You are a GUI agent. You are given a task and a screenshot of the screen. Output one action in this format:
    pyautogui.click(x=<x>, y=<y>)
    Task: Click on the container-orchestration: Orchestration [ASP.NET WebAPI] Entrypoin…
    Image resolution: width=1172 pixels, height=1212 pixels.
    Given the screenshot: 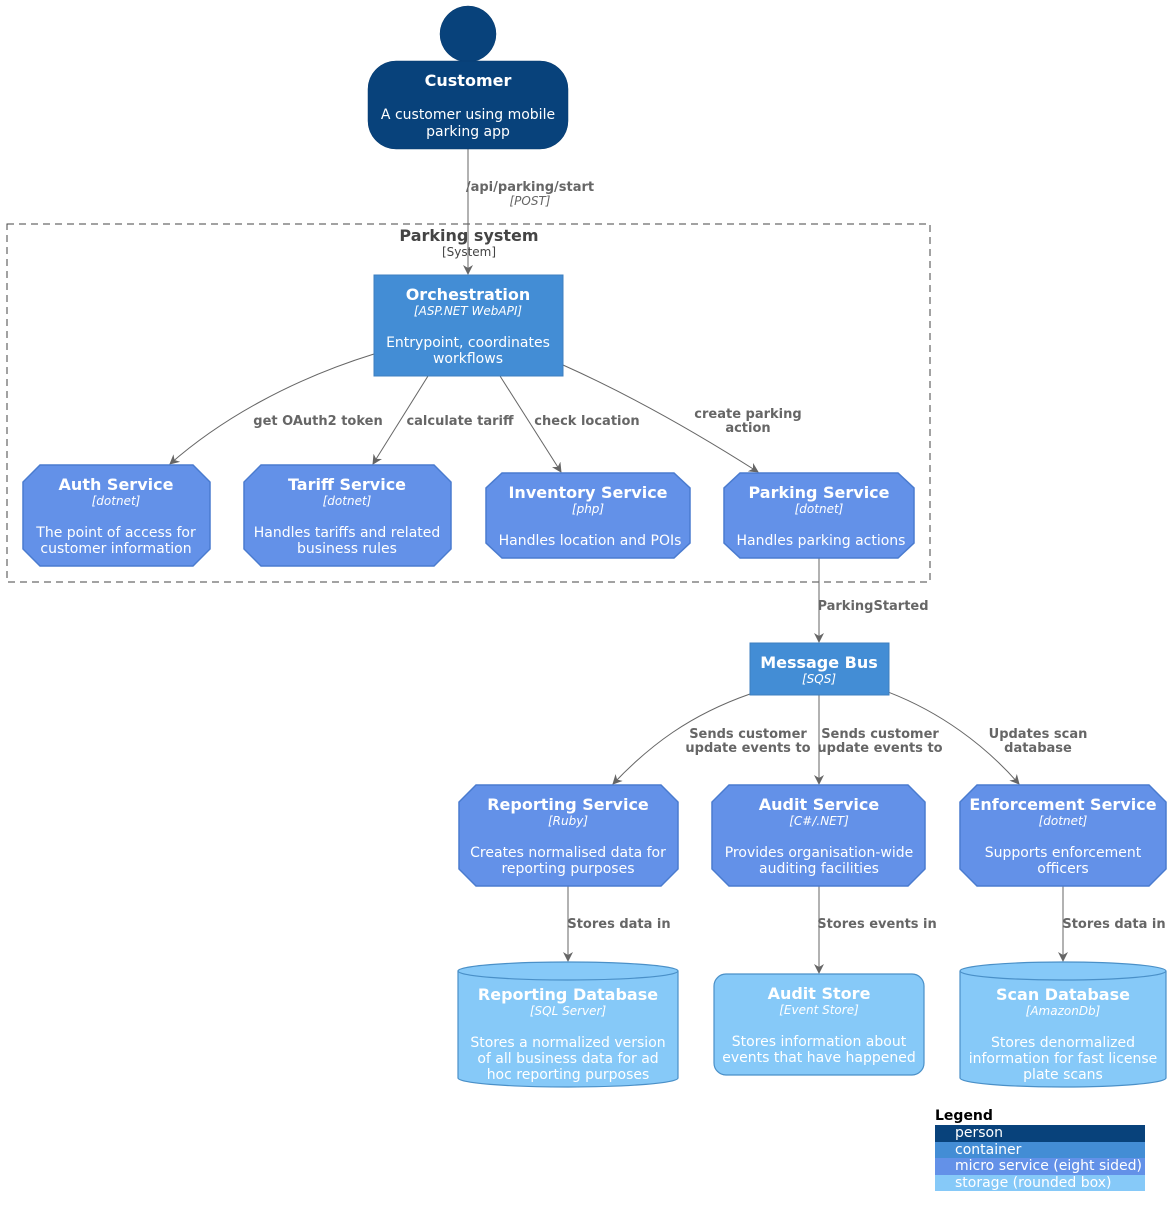 What is the action you would take?
    pyautogui.click(x=468, y=325)
    